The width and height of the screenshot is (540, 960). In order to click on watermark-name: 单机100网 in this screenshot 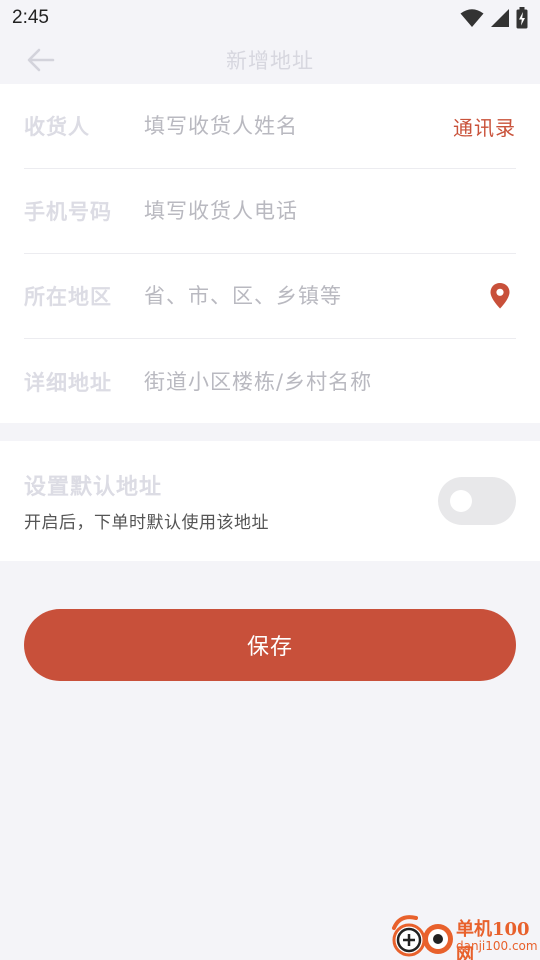, I will do `click(493, 939)`.